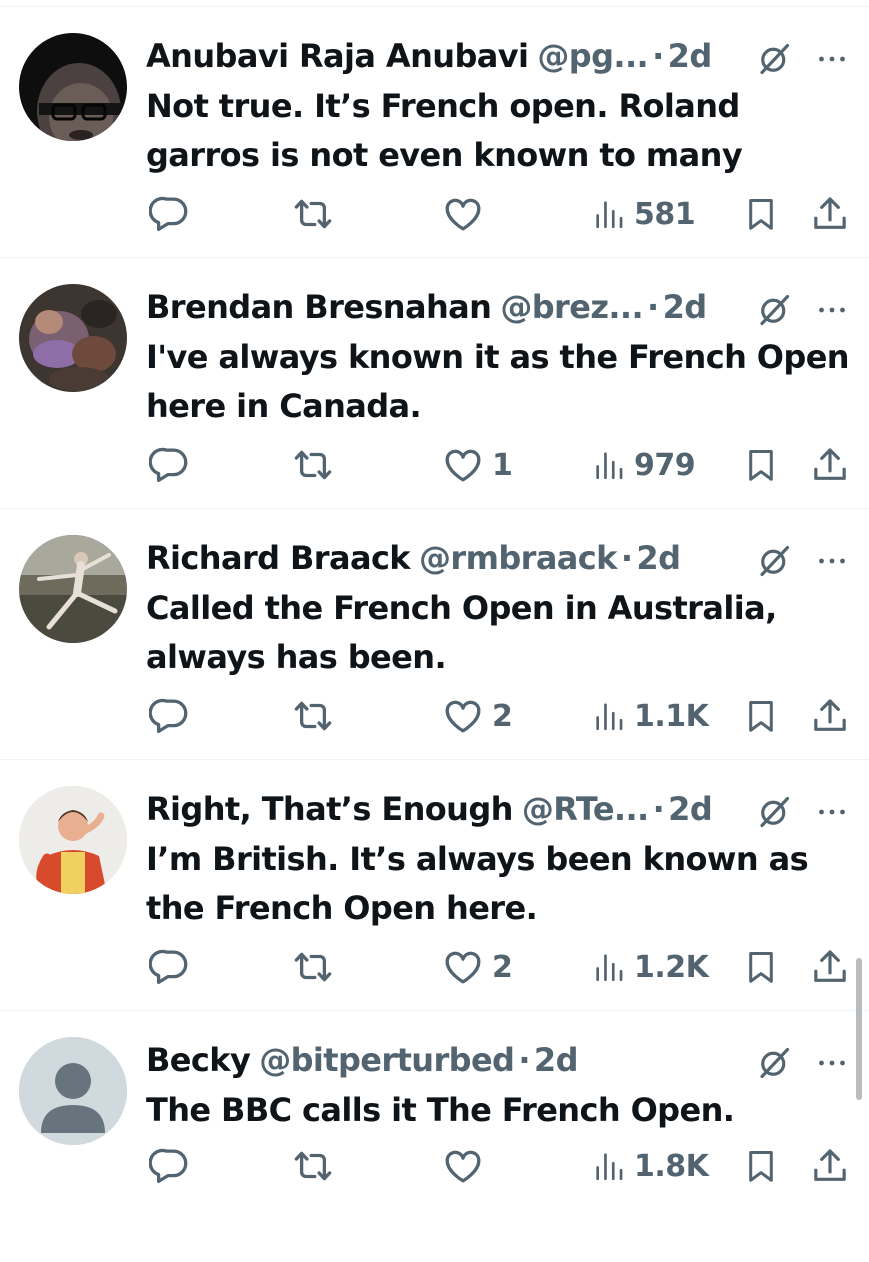  I want to click on views-button: 1.1K, so click(650, 716).